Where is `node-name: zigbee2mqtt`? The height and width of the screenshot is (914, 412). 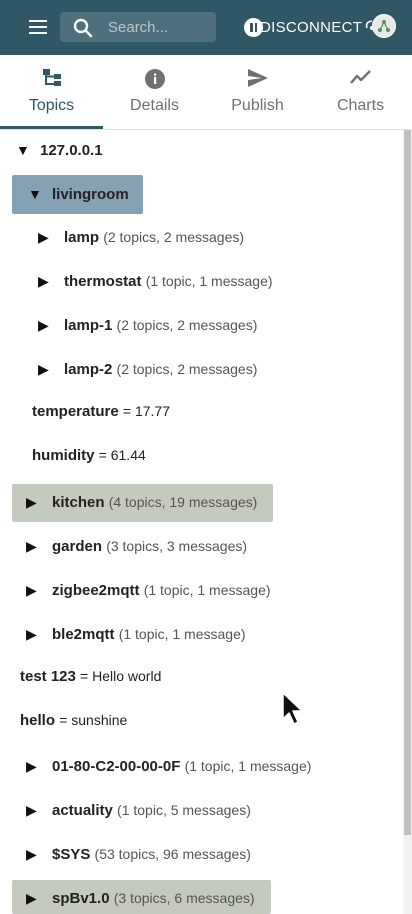
node-name: zigbee2mqtt is located at coordinates (96, 590).